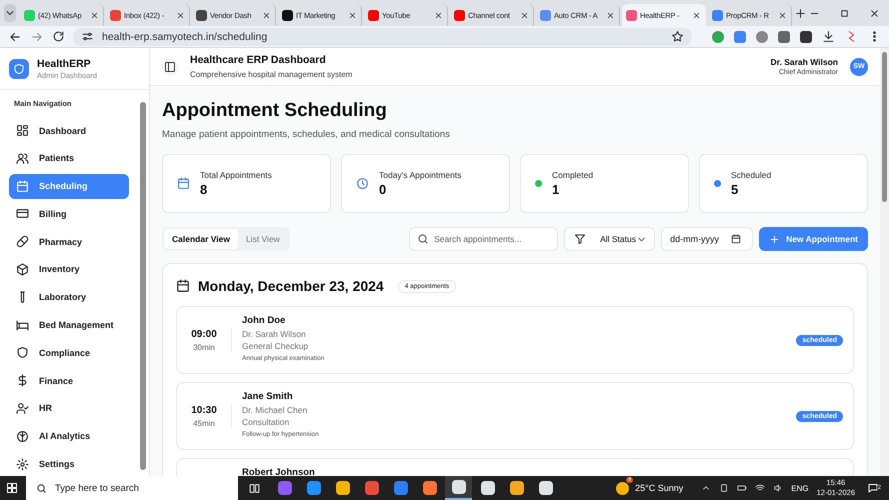 This screenshot has width=889, height=500. I want to click on app-subtitle: Comprehensive hospital management system, so click(272, 74).